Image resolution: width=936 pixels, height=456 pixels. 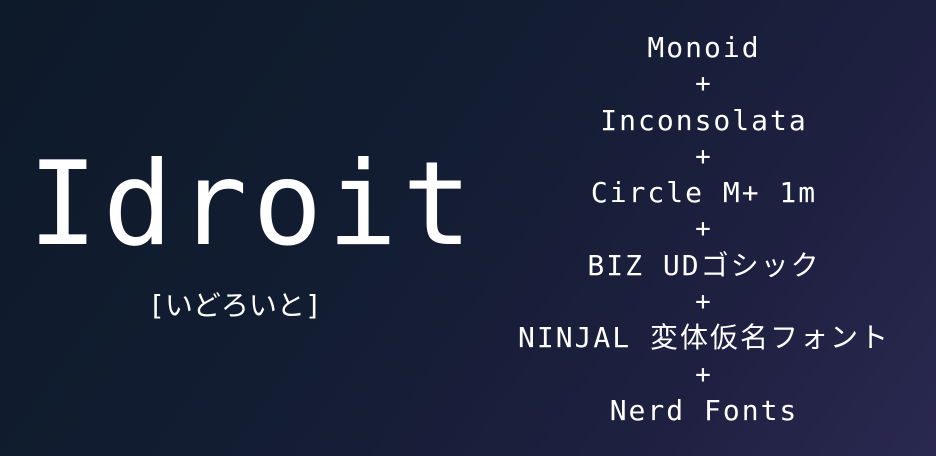 I want to click on source-font-nerd-fonts: Nerd Fonts, so click(x=704, y=410).